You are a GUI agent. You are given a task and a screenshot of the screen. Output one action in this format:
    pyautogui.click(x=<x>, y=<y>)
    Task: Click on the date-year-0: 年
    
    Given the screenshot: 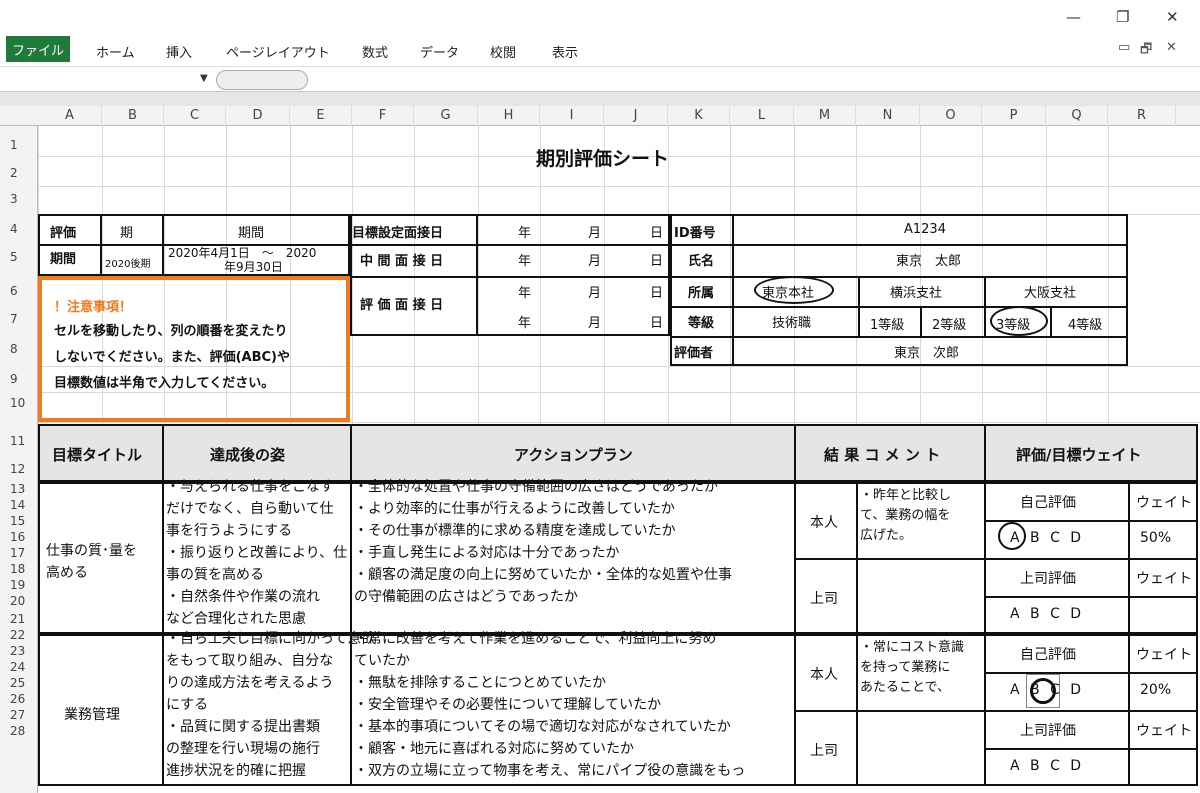 What is the action you would take?
    pyautogui.click(x=524, y=231)
    